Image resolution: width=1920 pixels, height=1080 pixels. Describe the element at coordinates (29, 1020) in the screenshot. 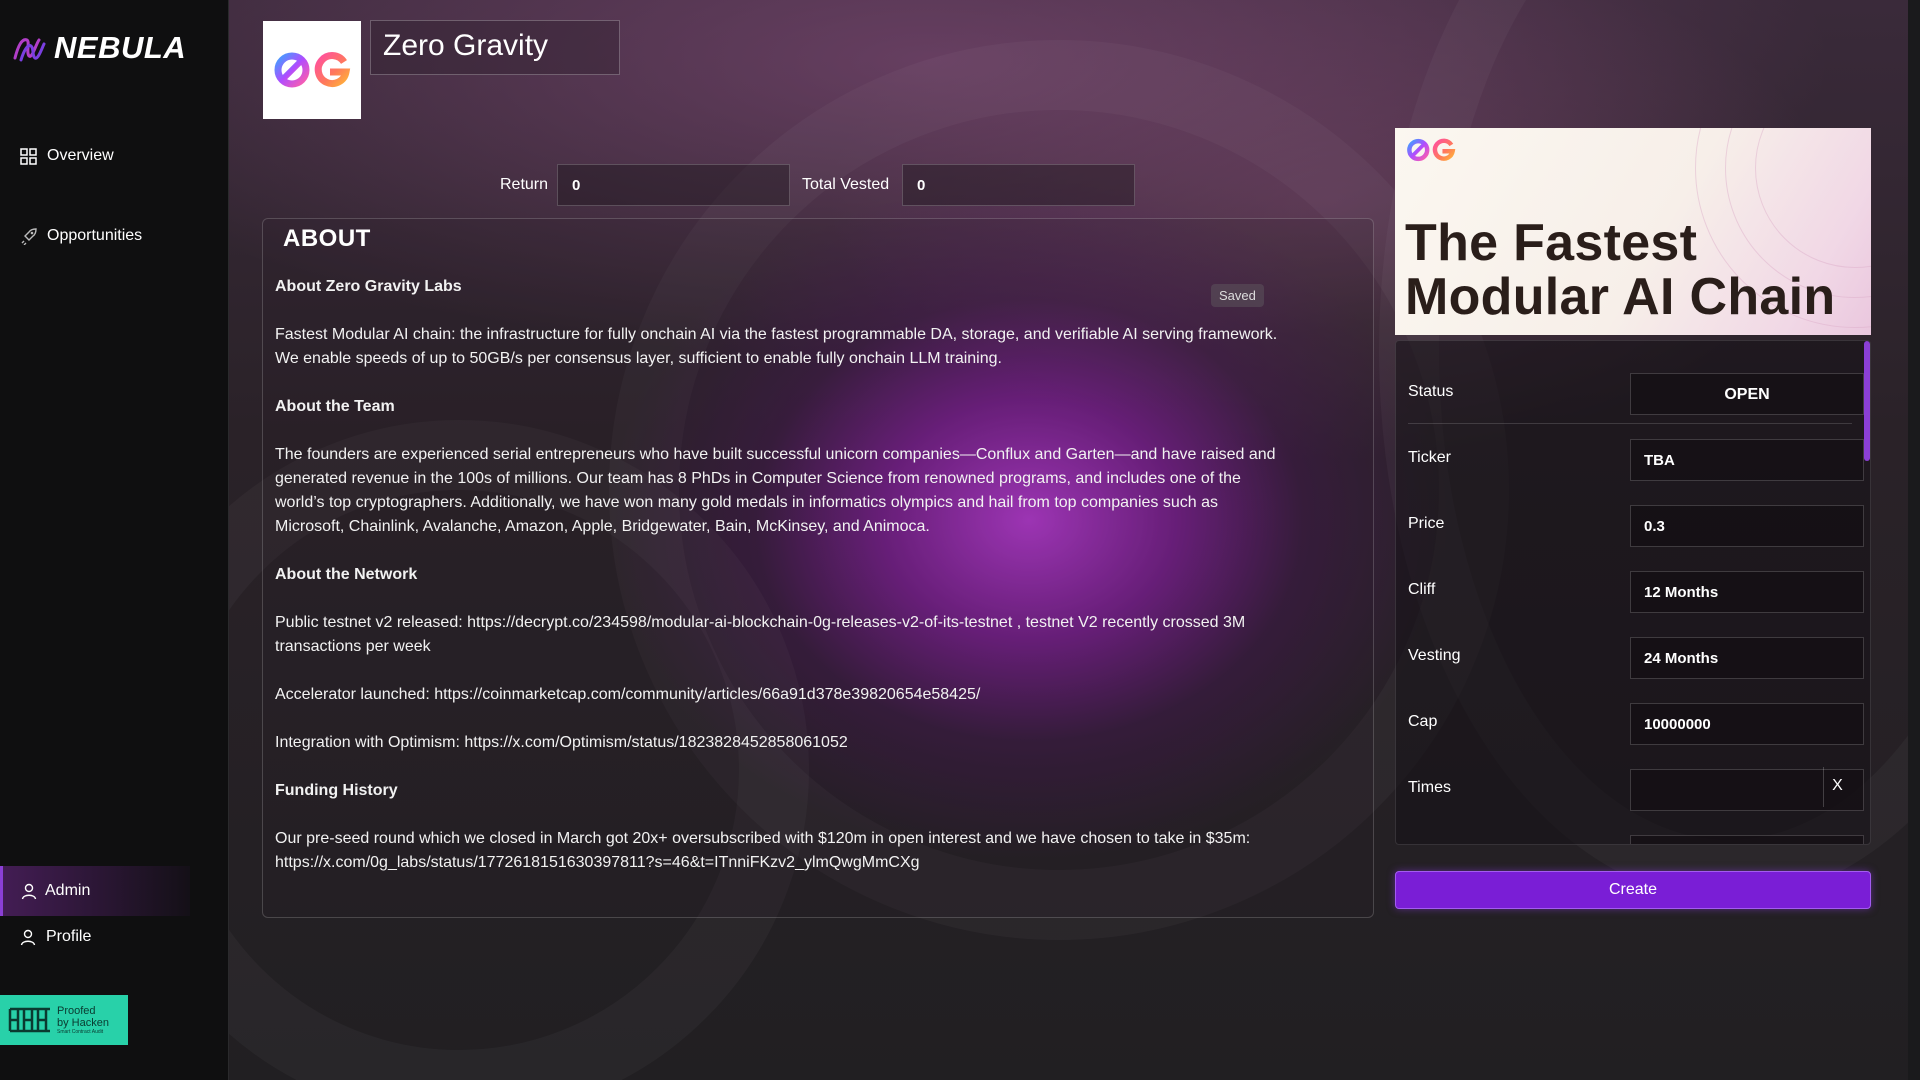

I see `hacken-logo-icon` at that location.